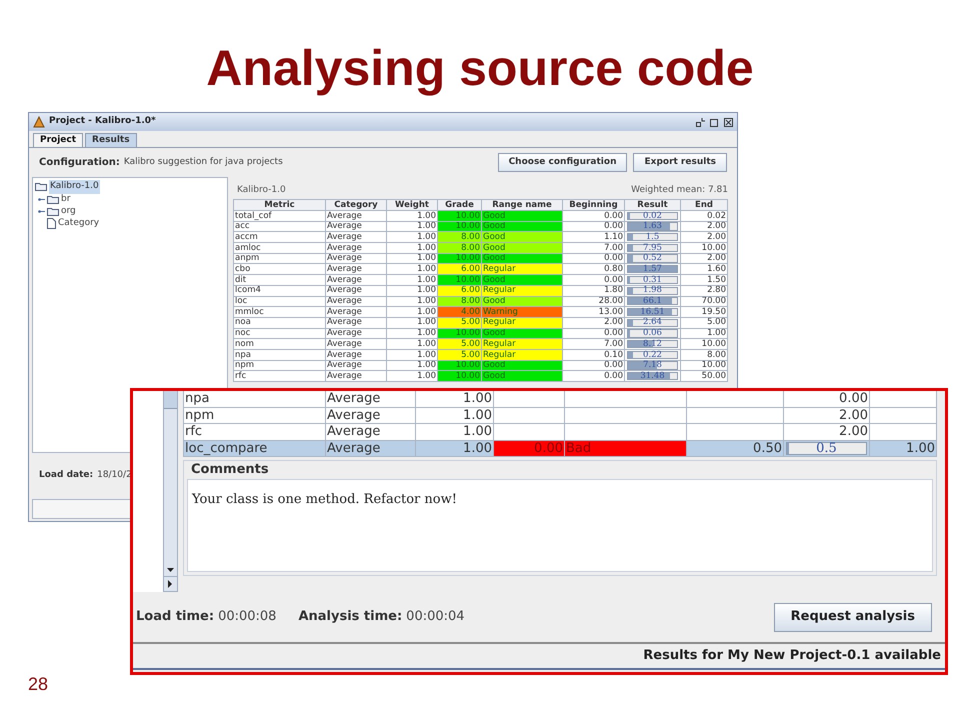 Image resolution: width=960 pixels, height=720 pixels. Describe the element at coordinates (170, 584) in the screenshot. I see `scroll-right-icon` at that location.